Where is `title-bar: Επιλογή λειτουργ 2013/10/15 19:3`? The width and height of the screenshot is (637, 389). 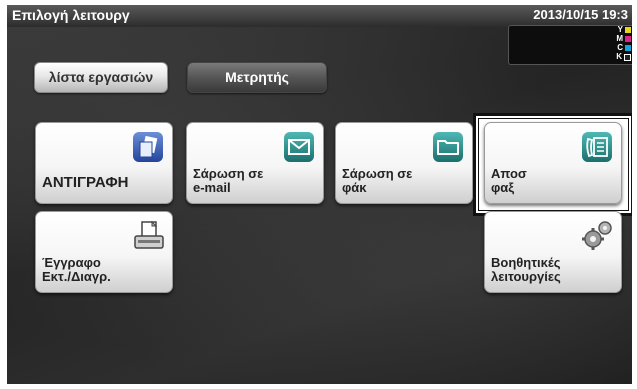
title-bar: Επιλογή λειτουργ 2013/10/15 19:3 is located at coordinates (319, 16).